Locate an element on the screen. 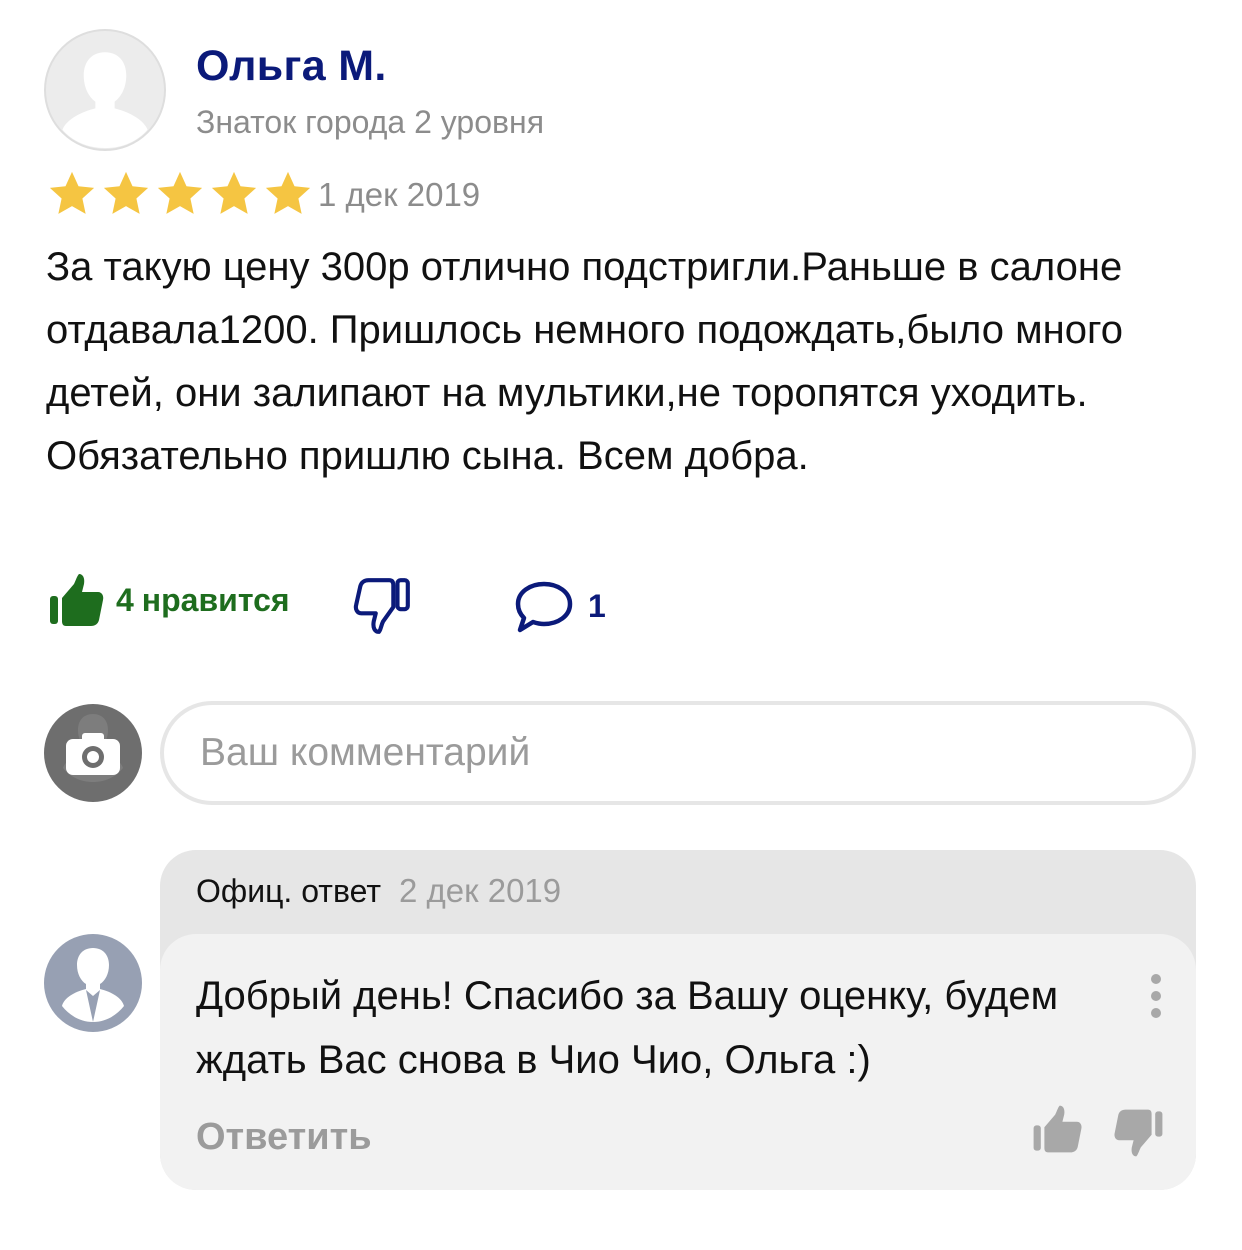 Image resolution: width=1242 pixels, height=1250 pixels. author-level: Знаток города 2 уровня is located at coordinates (370, 122).